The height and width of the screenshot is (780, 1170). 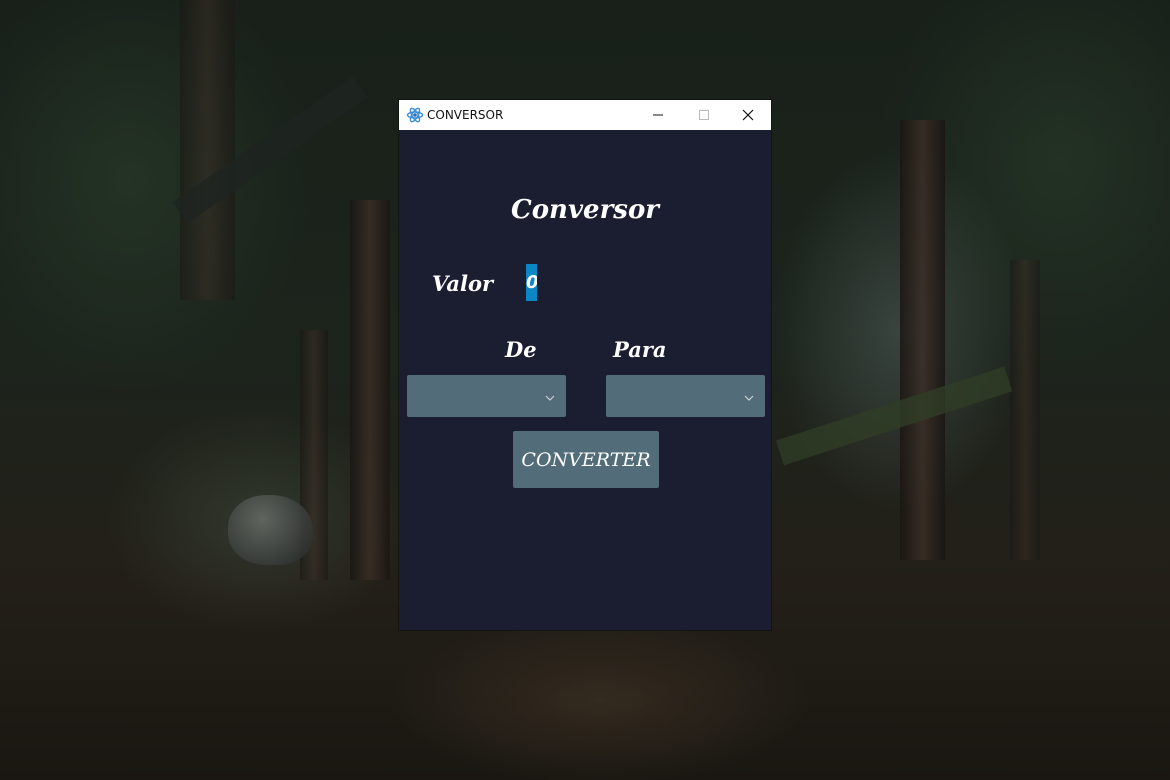 What do you see at coordinates (685, 396) in the screenshot?
I see `para-select` at bounding box center [685, 396].